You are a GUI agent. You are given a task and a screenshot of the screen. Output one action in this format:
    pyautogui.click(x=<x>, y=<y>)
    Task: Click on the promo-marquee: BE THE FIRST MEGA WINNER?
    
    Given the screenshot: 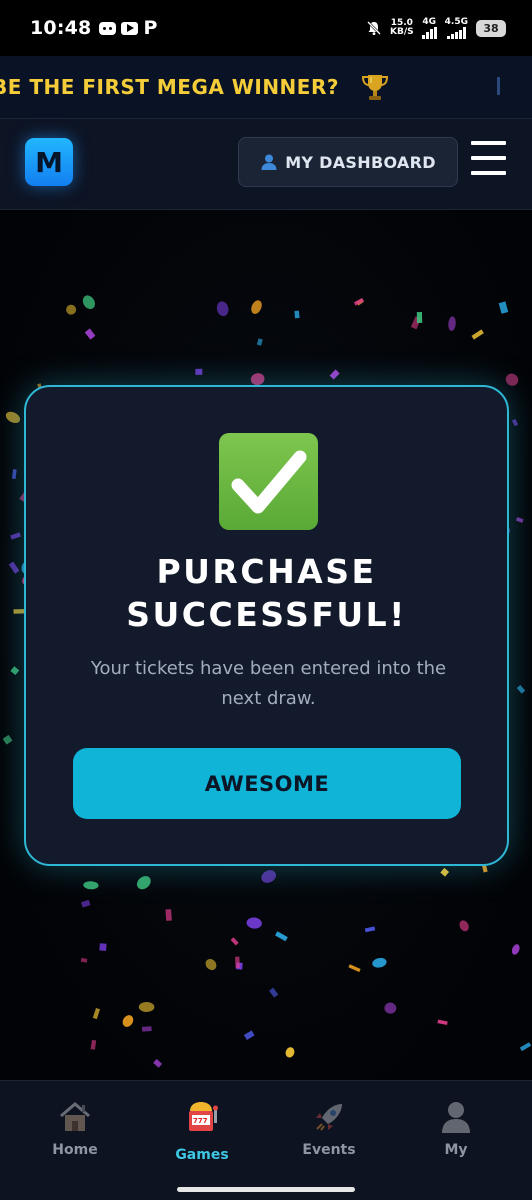 What is the action you would take?
    pyautogui.click(x=266, y=87)
    